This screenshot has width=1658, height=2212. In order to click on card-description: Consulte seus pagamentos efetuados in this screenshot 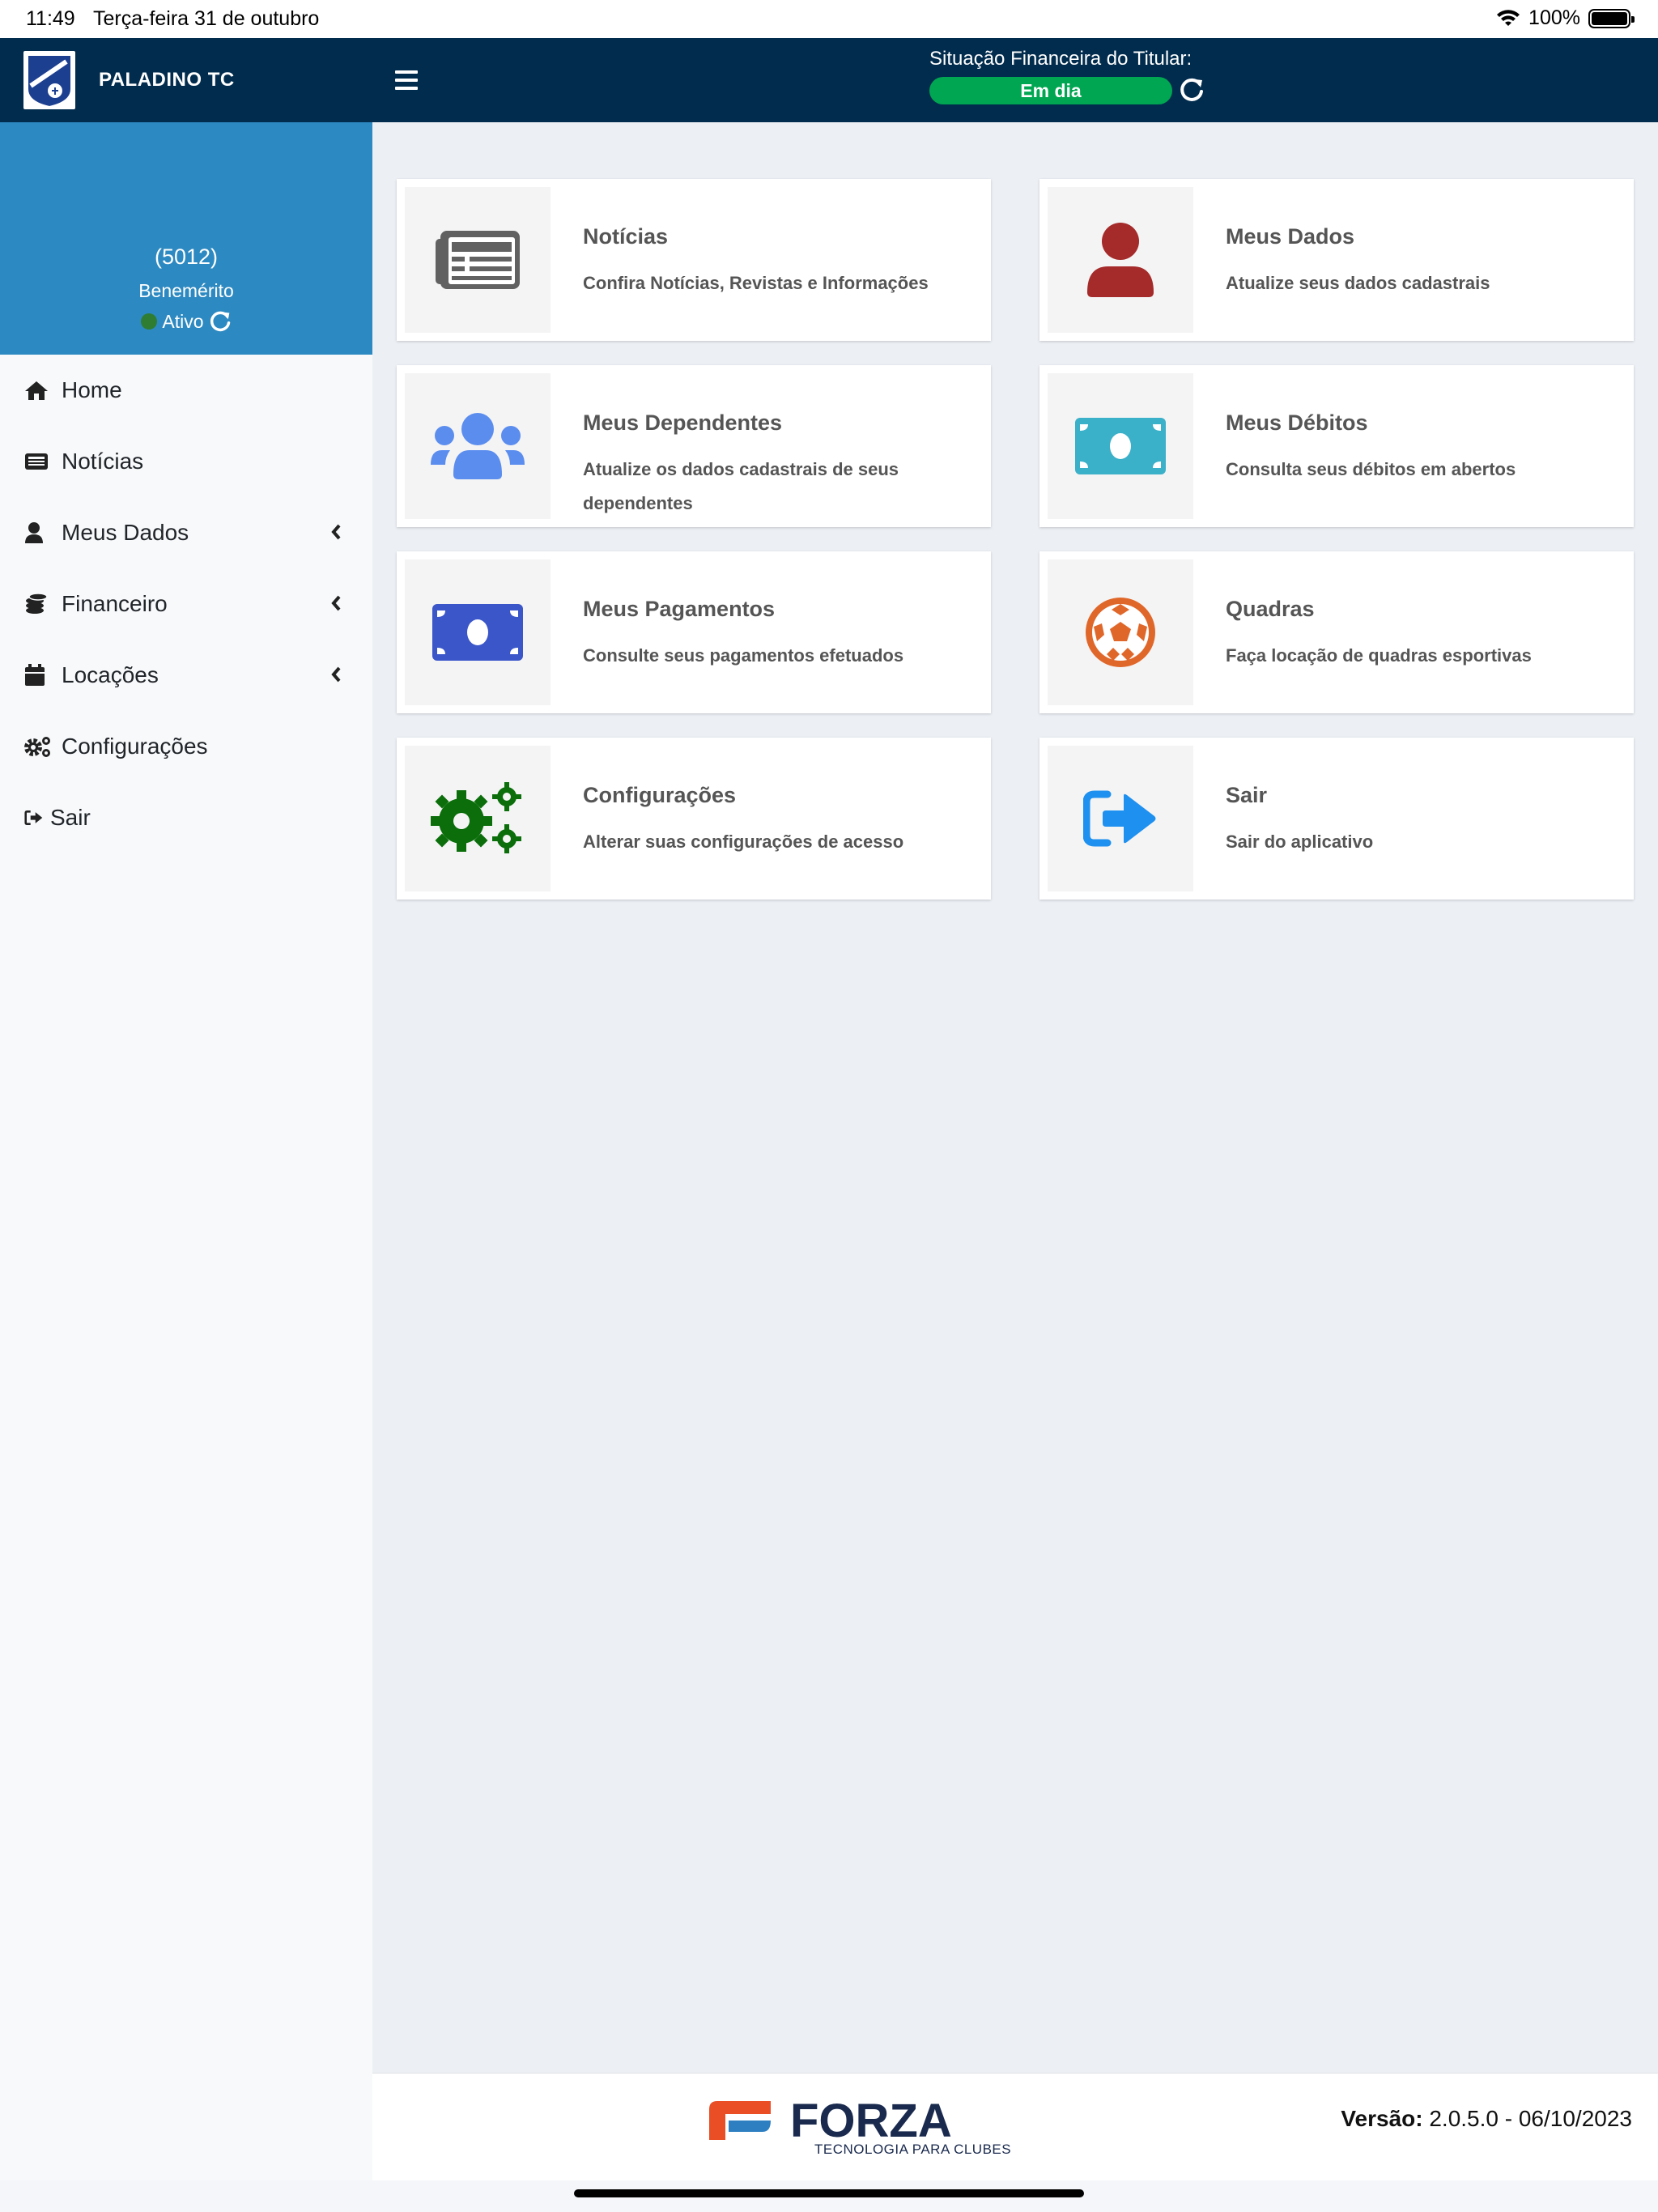, I will do `click(743, 656)`.